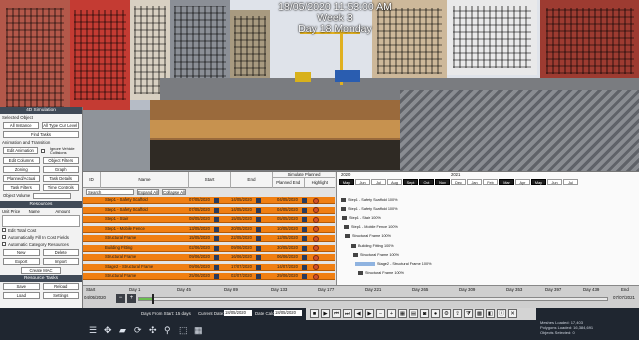  What do you see at coordinates (320, 182) in the screenshot?
I see `highlight-column-header: Highlight` at bounding box center [320, 182].